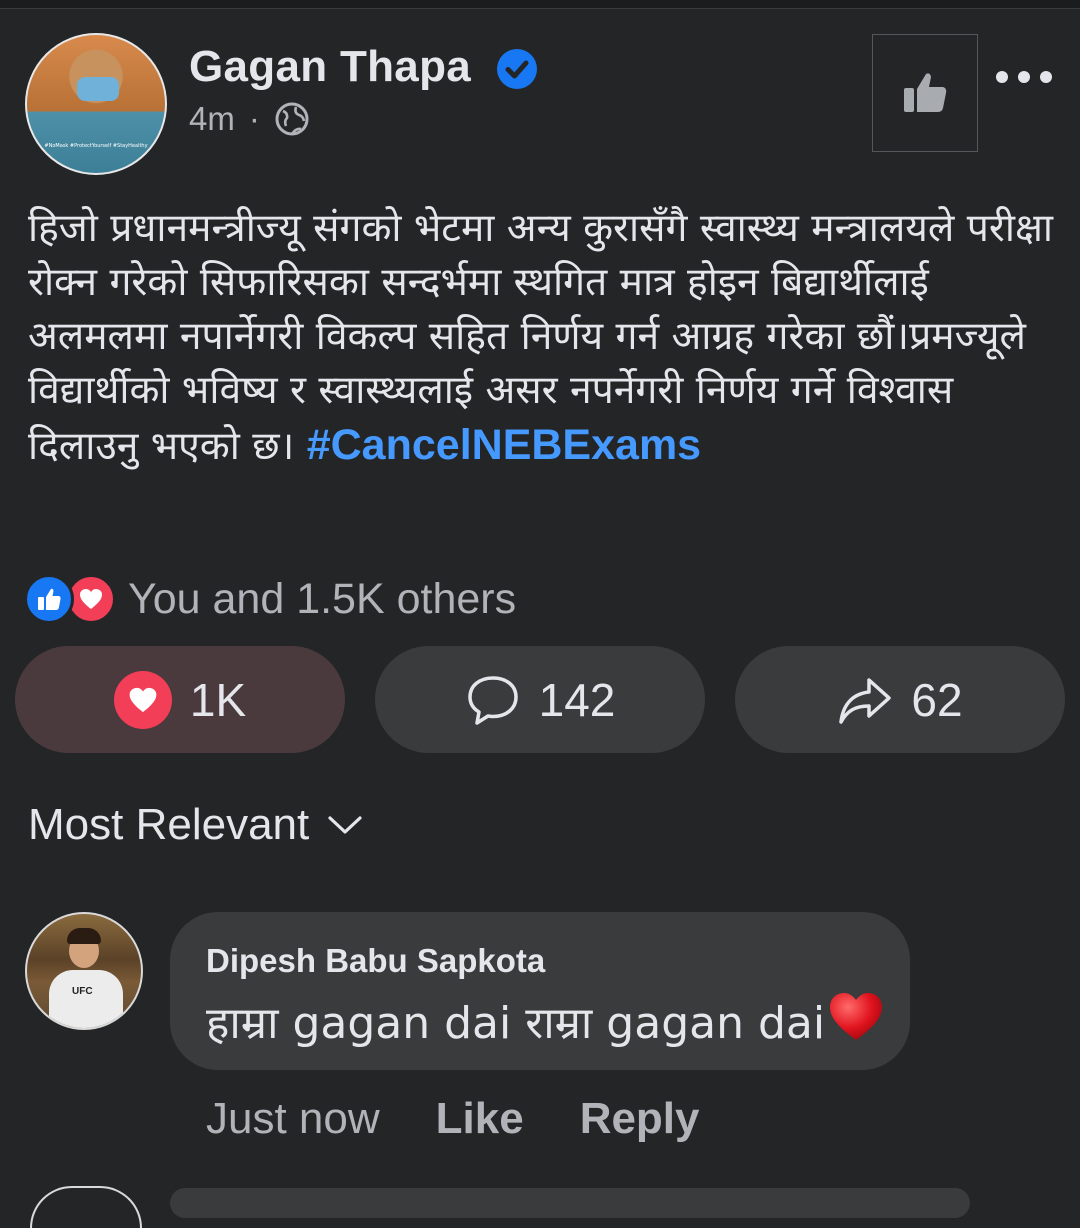 This screenshot has height=1228, width=1080. I want to click on comment-sort-dropdown: Most Relevant, so click(195, 825).